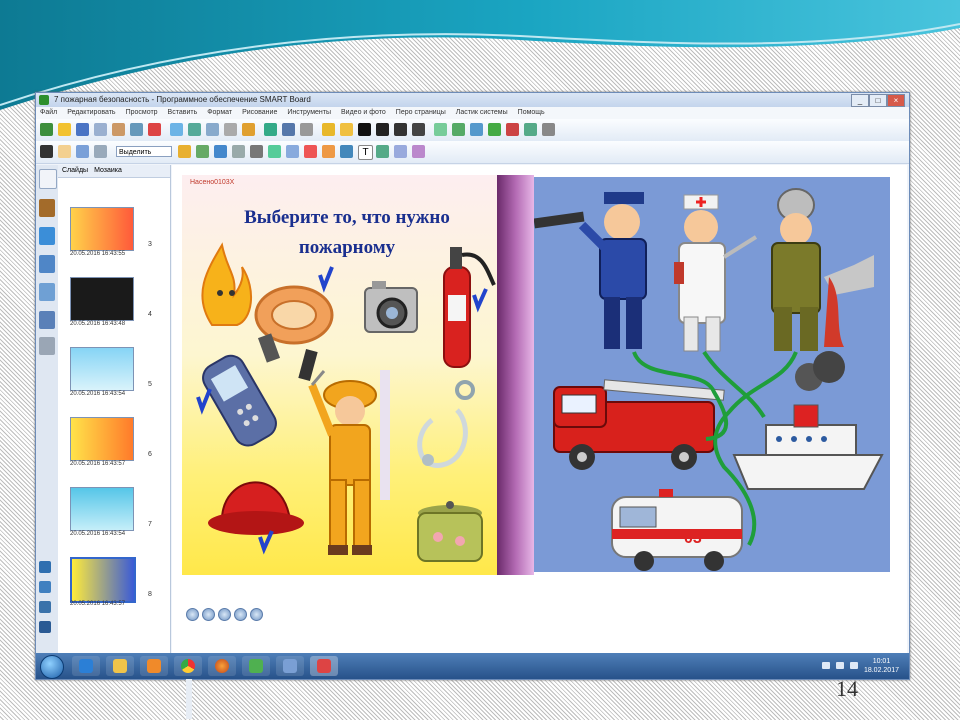 Image resolution: width=960 pixels, height=720 pixels. What do you see at coordinates (47, 292) in the screenshot?
I see `addons-tab-icon` at bounding box center [47, 292].